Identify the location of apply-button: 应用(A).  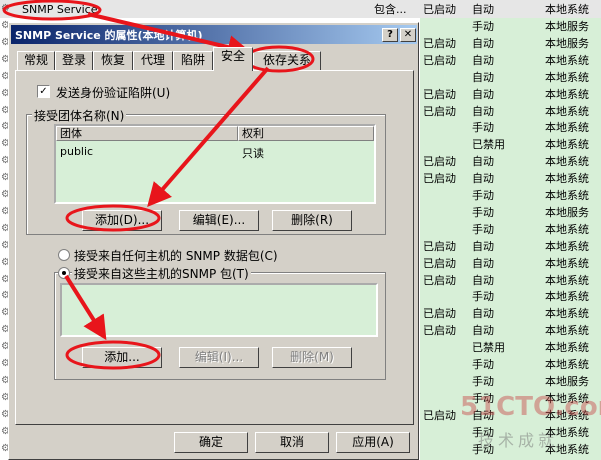
(373, 442).